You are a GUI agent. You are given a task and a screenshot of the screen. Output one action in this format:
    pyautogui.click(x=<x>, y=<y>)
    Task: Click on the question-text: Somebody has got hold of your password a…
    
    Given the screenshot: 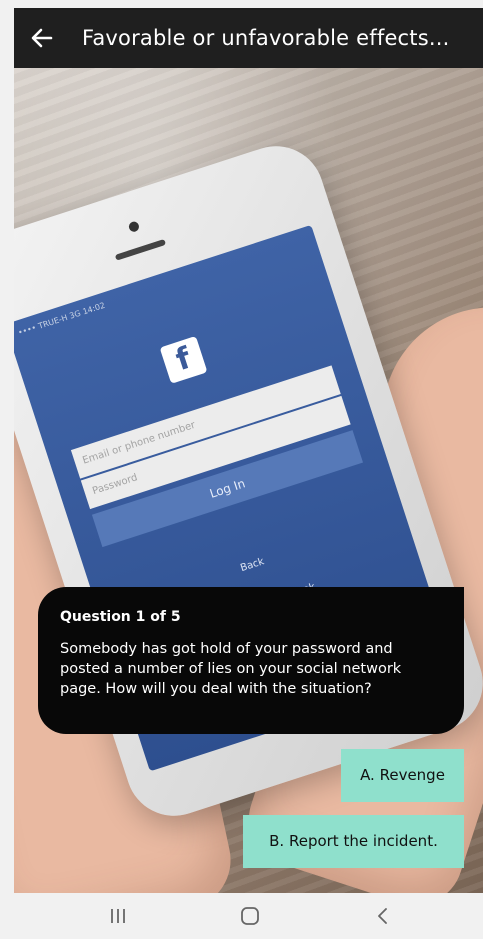 What is the action you would take?
    pyautogui.click(x=231, y=669)
    